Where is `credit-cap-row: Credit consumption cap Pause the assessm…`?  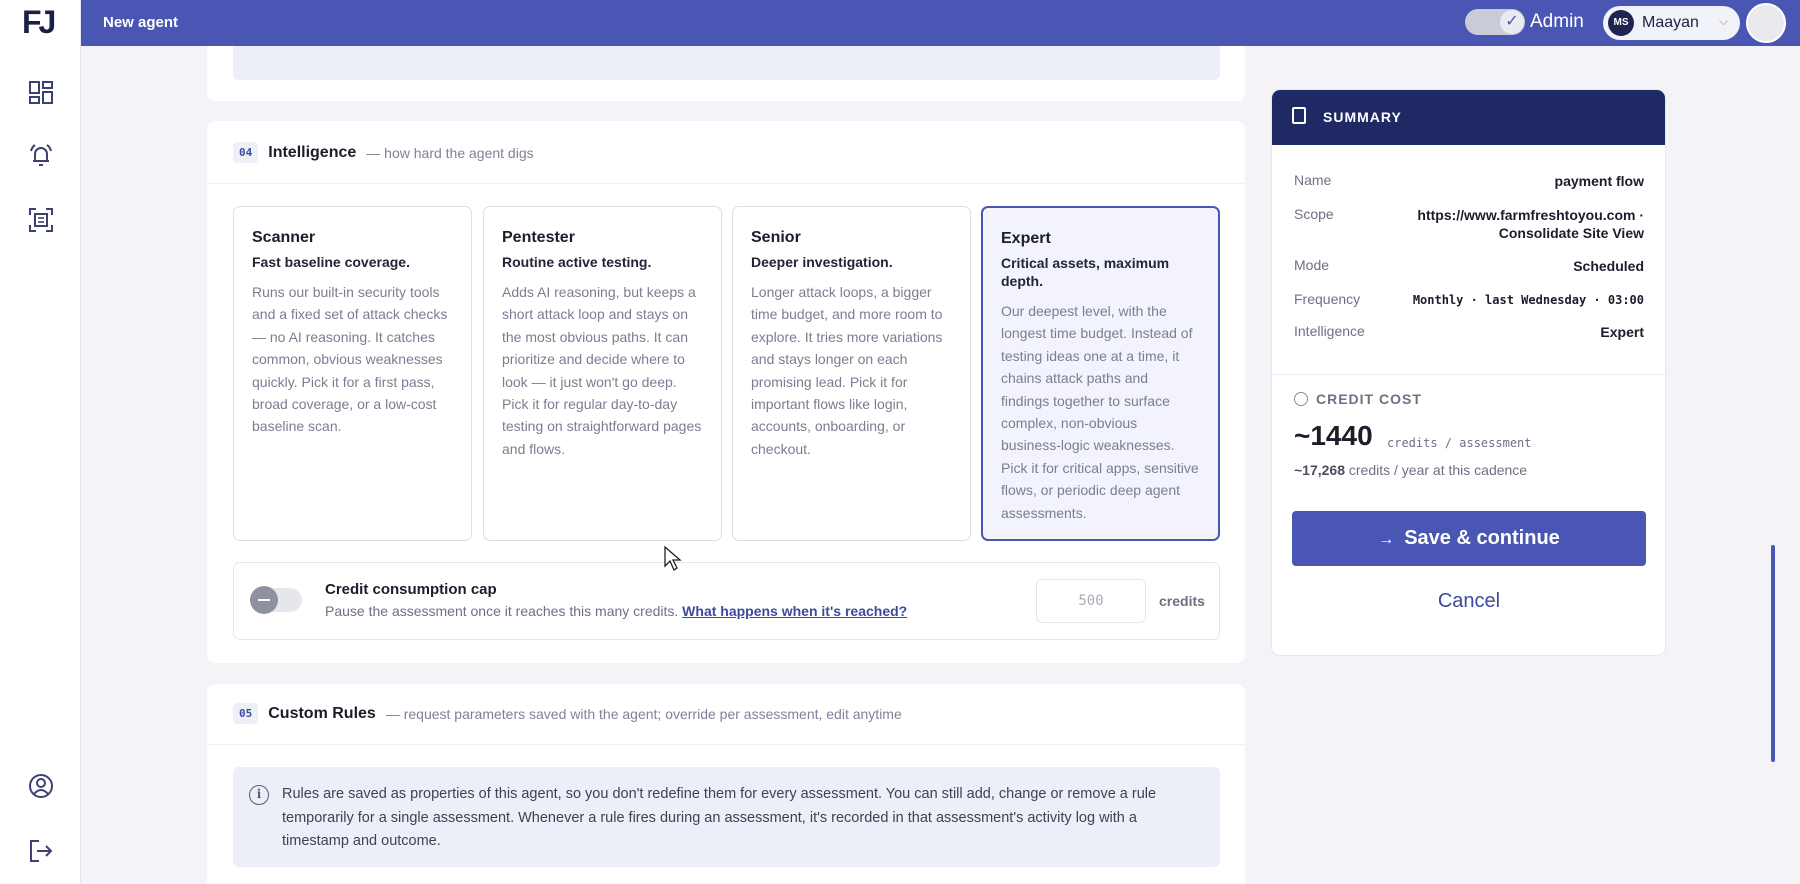
credit-cap-row: Credit consumption cap Pause the assessm… is located at coordinates (726, 601).